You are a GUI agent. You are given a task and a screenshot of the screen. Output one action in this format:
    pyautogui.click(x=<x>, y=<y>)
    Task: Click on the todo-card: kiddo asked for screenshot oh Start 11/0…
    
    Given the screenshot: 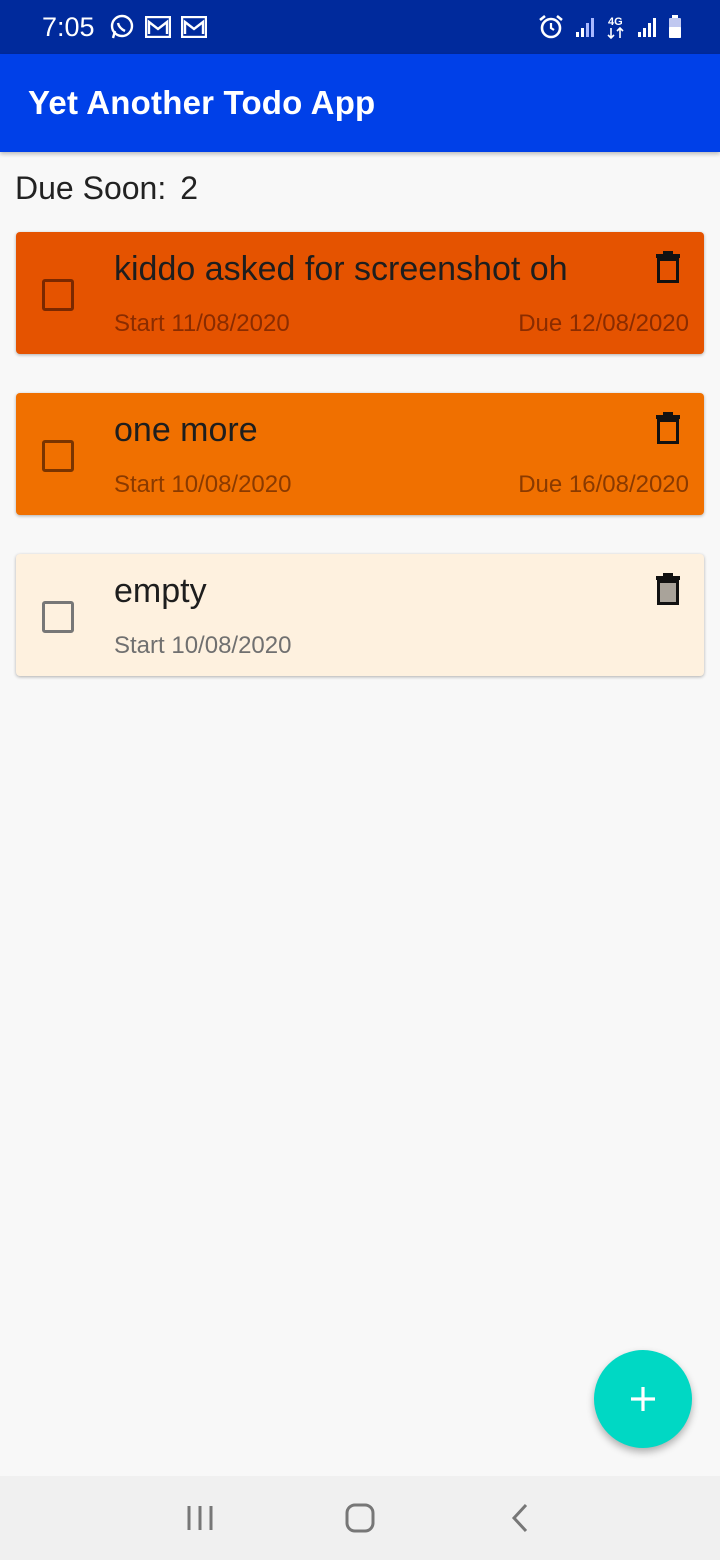 What is the action you would take?
    pyautogui.click(x=360, y=293)
    